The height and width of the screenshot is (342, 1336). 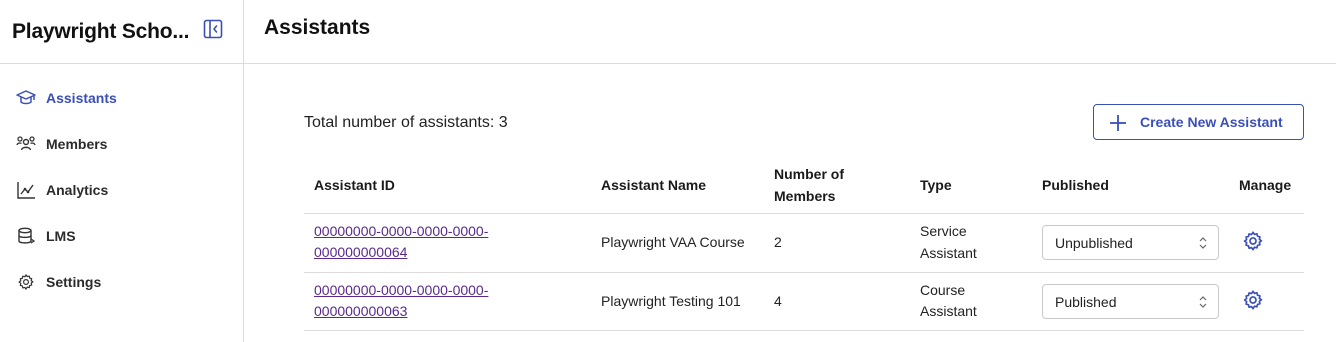 I want to click on assistant-name: Playwright VAA Course, so click(x=673, y=242).